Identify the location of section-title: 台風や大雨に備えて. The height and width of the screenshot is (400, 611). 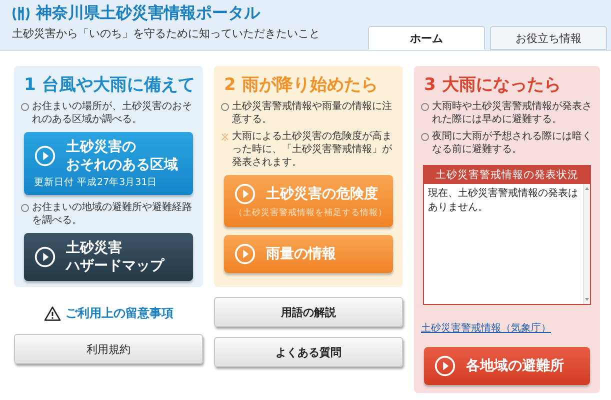
(118, 85).